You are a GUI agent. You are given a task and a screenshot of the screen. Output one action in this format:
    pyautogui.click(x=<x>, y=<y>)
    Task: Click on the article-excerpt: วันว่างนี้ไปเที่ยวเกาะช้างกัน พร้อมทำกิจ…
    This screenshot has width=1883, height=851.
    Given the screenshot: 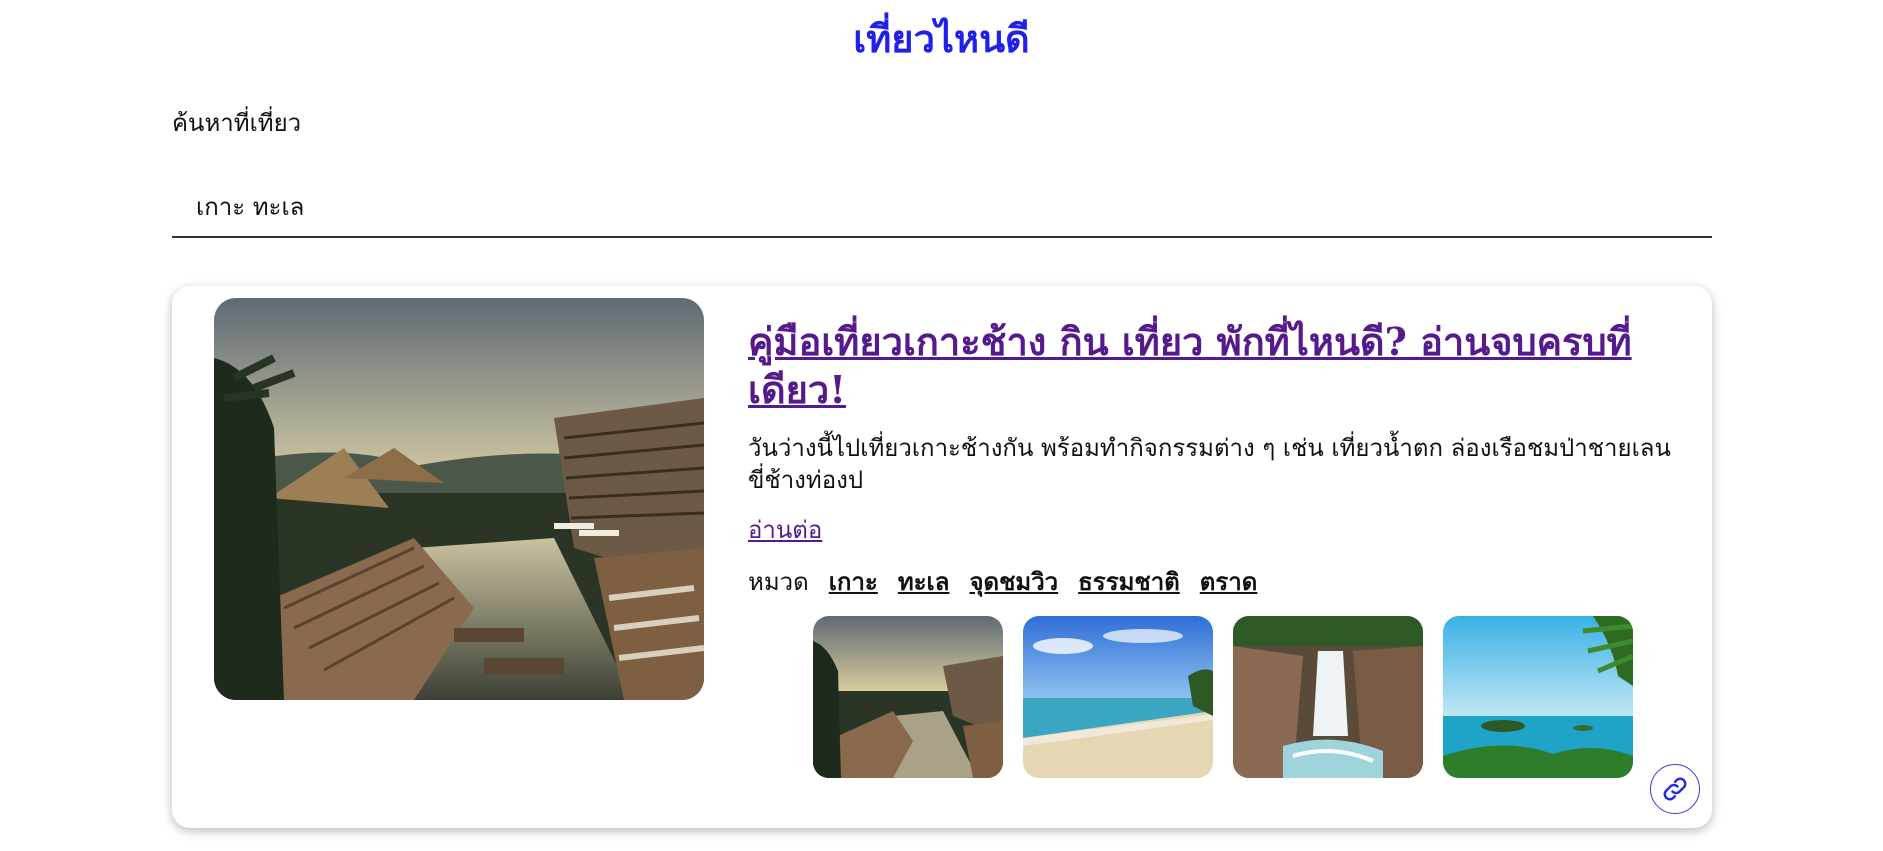 What is the action you would take?
    pyautogui.click(x=1209, y=464)
    